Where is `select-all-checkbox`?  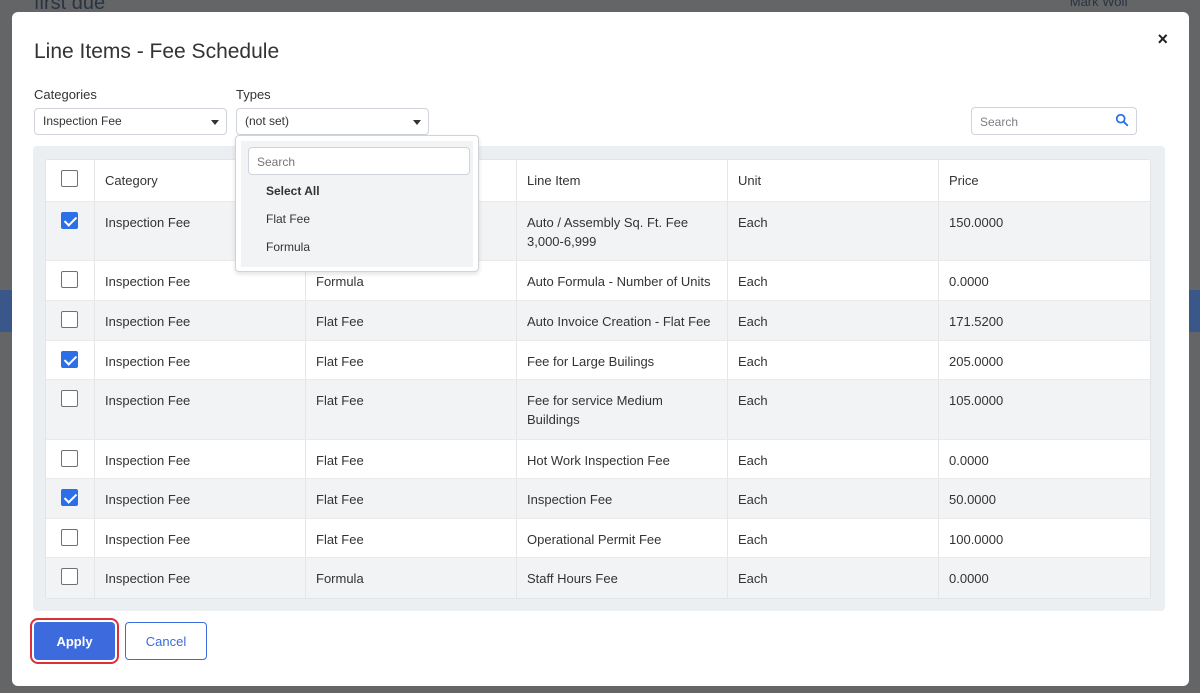 select-all-checkbox is located at coordinates (69, 178).